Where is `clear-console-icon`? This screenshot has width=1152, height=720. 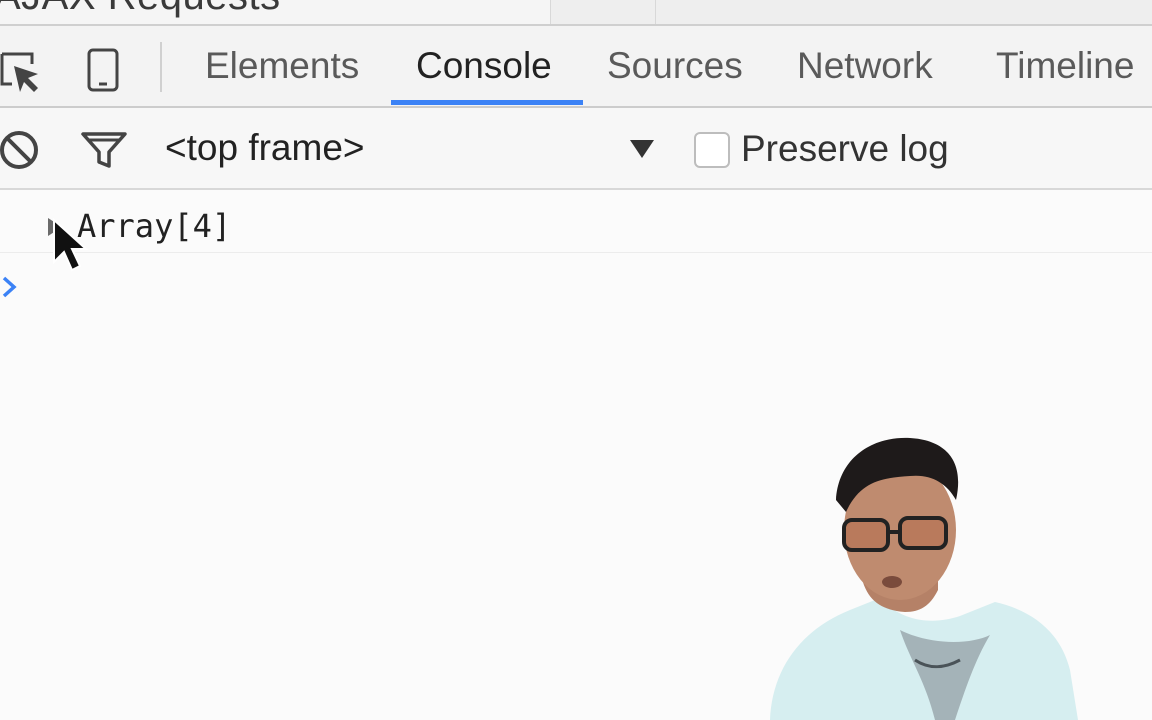 clear-console-icon is located at coordinates (20, 150).